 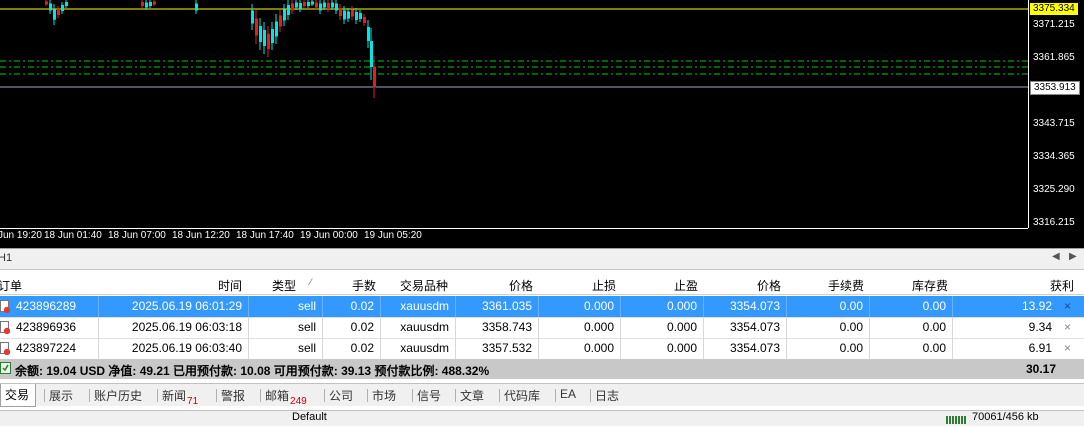 I want to click on tab-label: 交易, so click(x=17, y=395).